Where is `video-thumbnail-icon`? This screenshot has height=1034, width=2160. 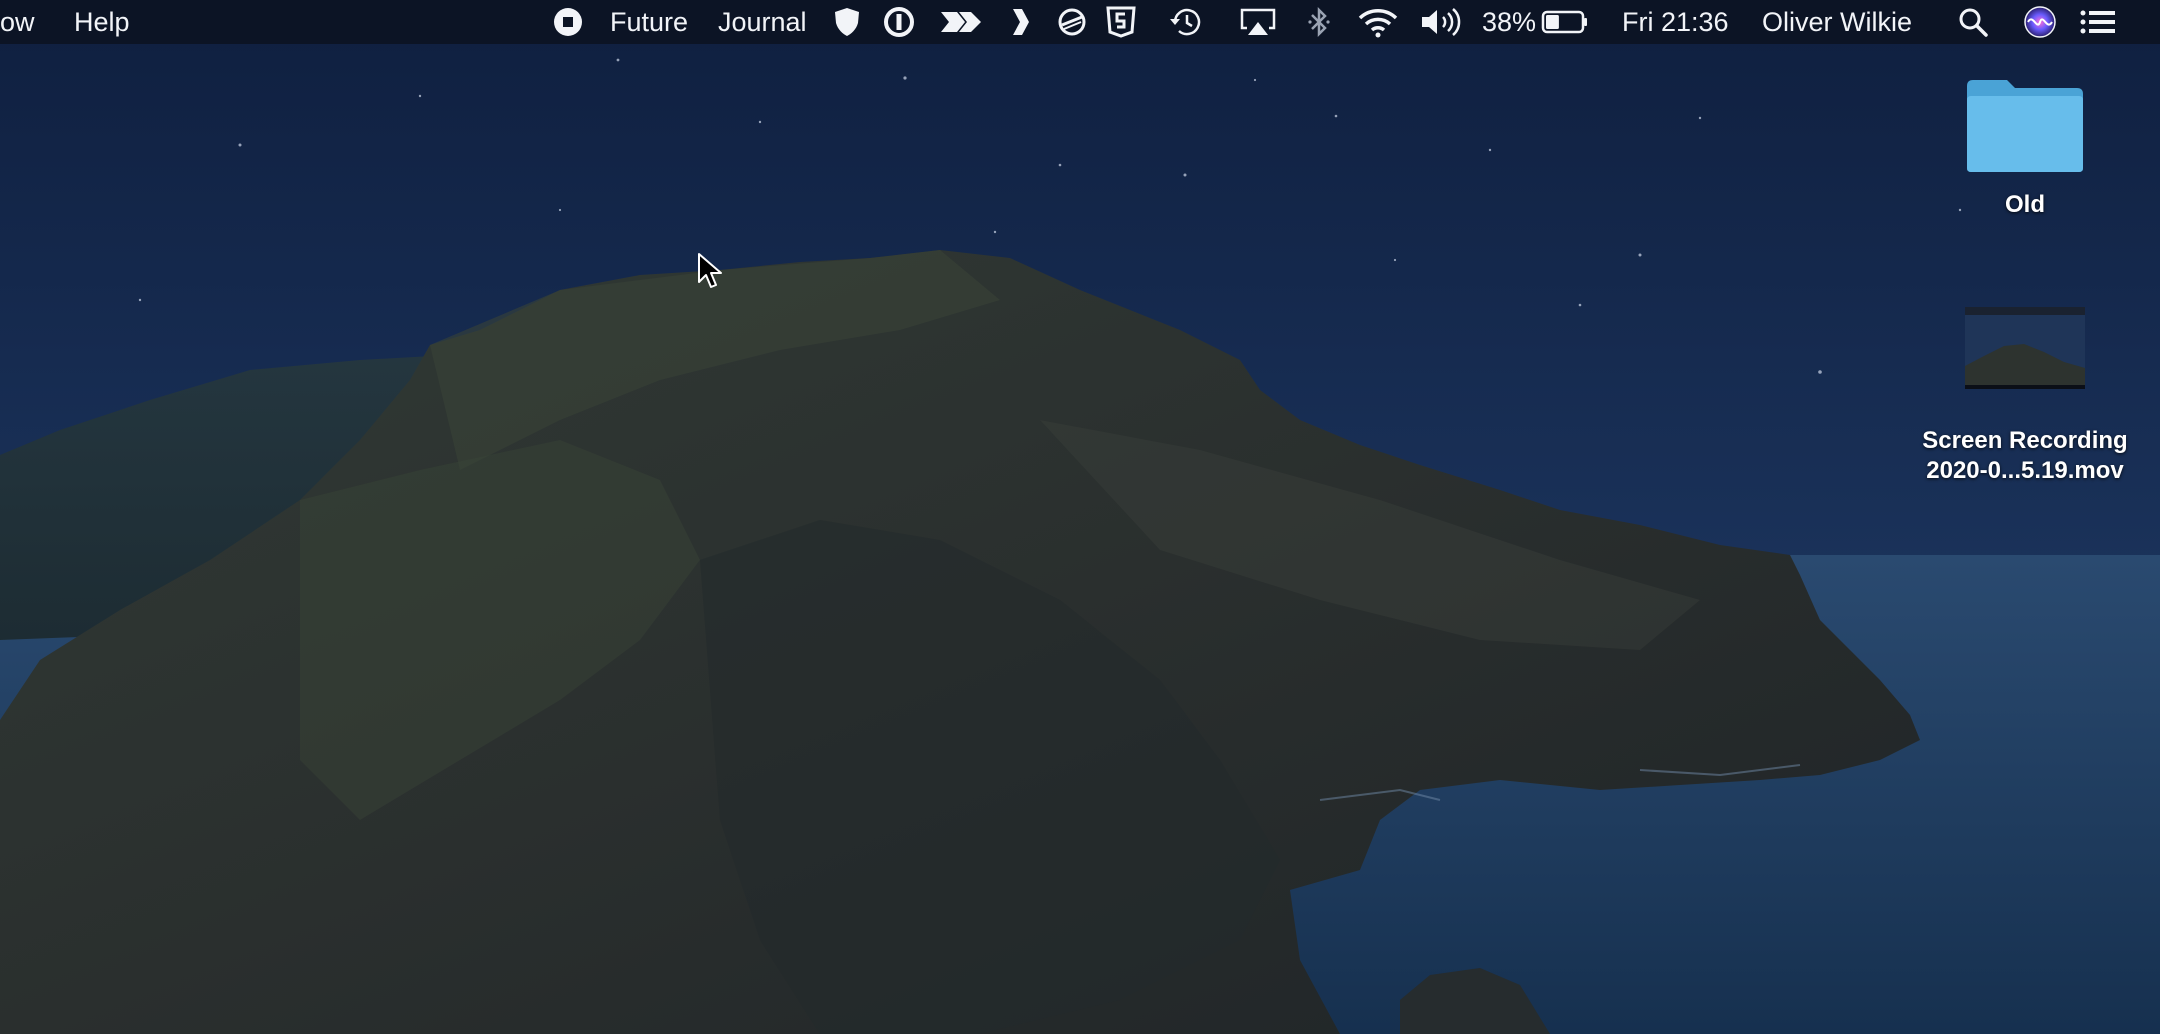
video-thumbnail-icon is located at coordinates (2025, 348).